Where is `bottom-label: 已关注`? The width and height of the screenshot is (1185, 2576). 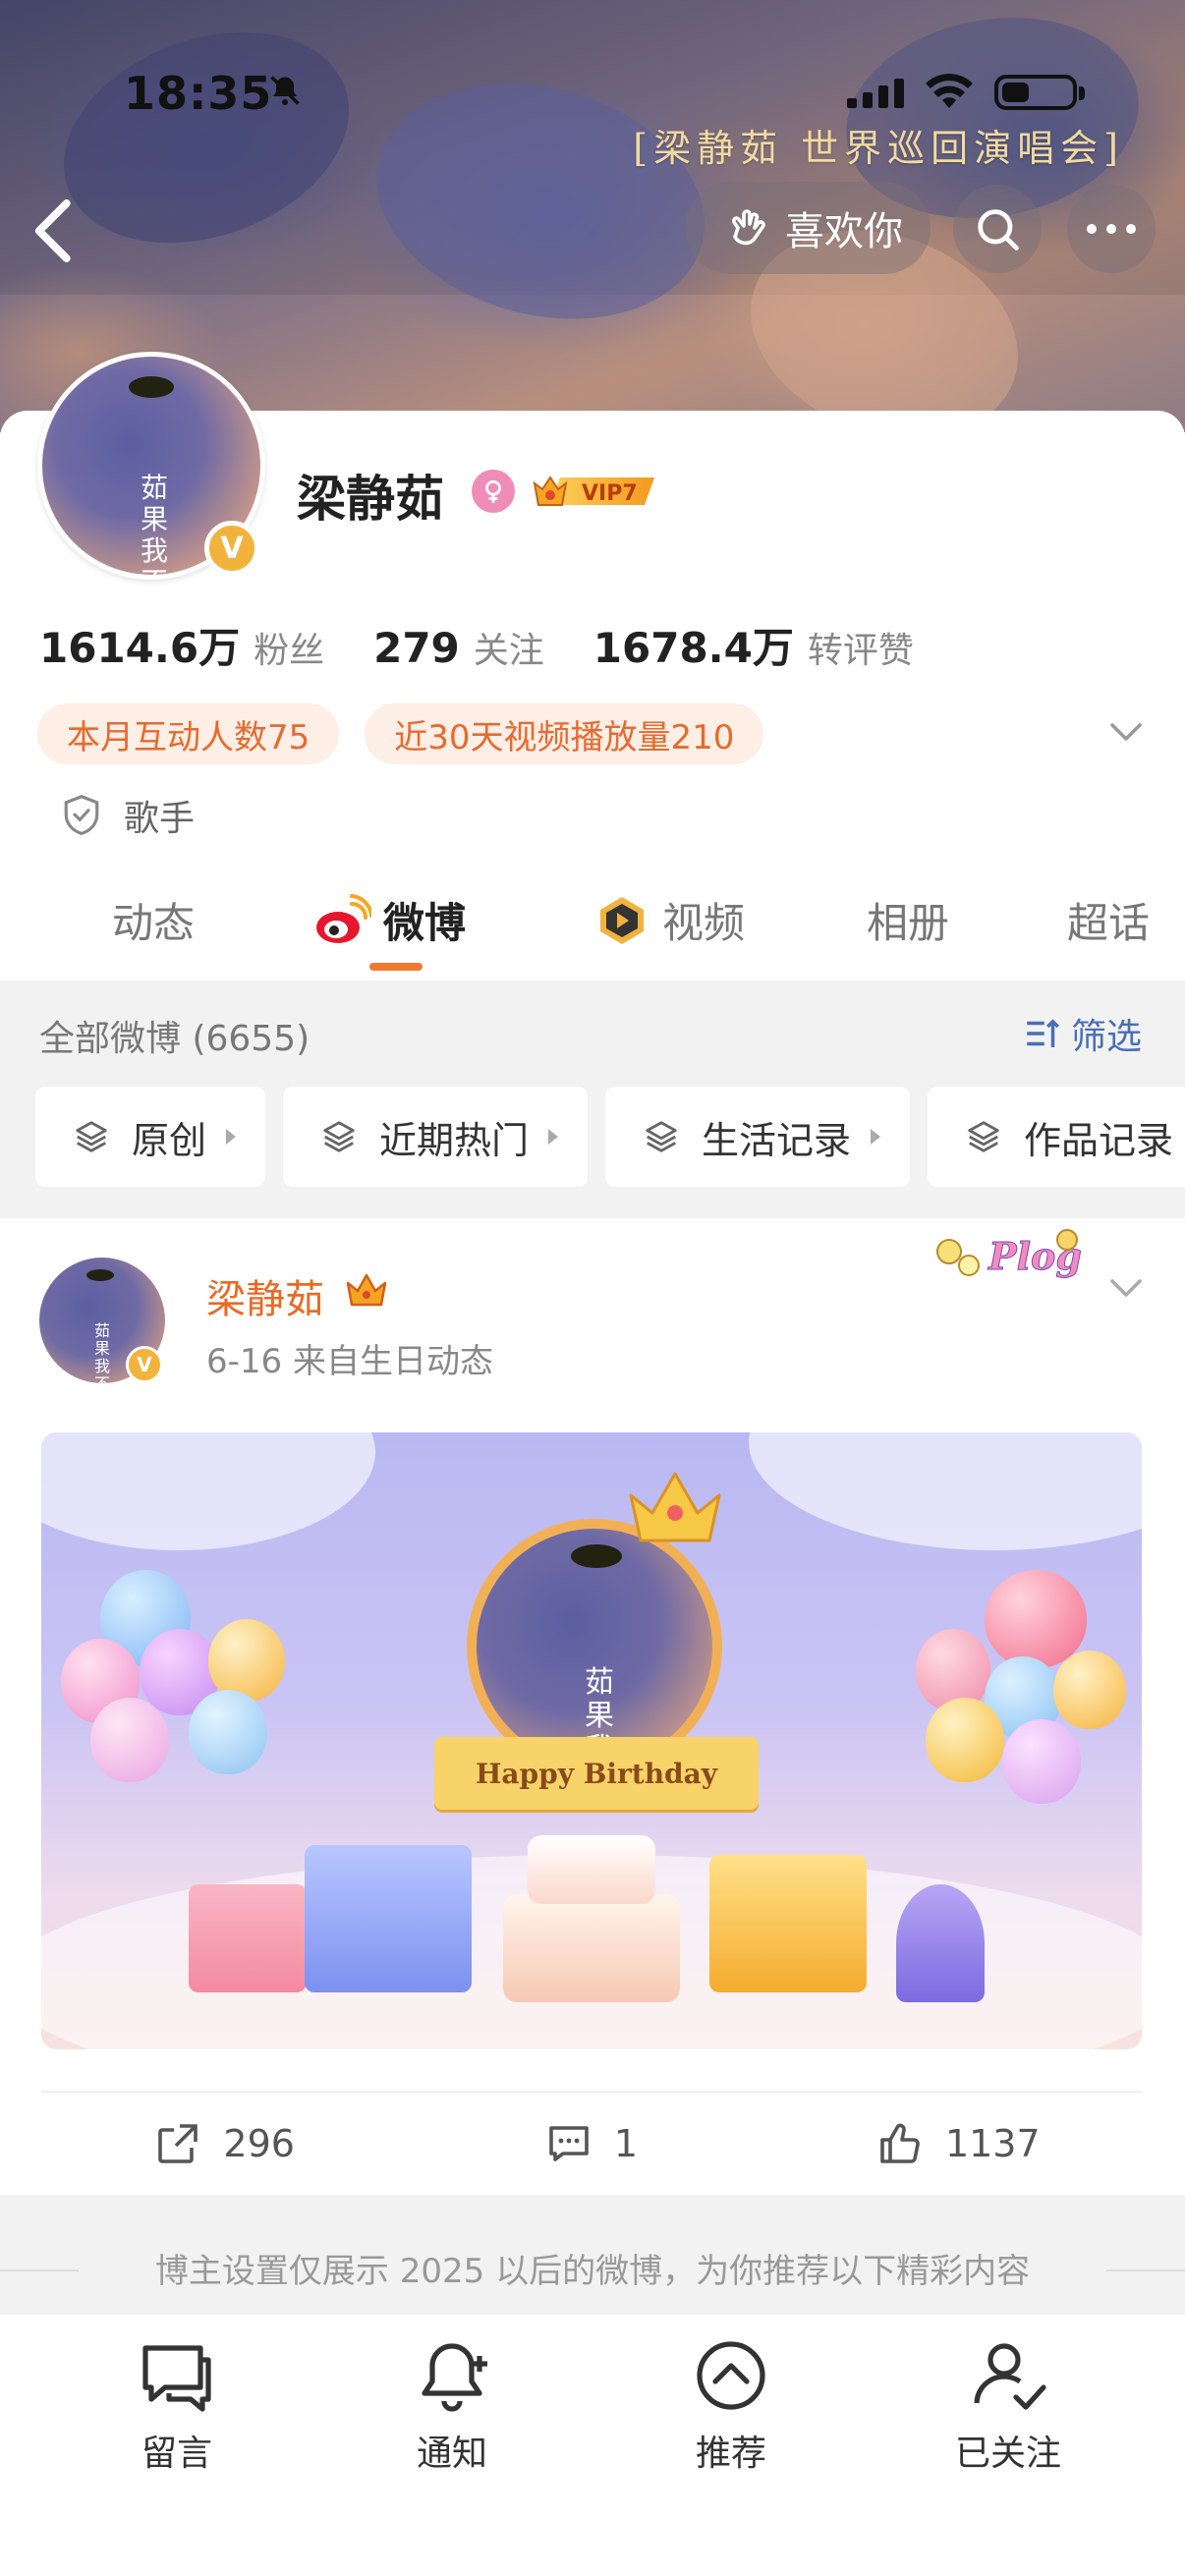
bottom-label: 已关注 is located at coordinates (1008, 2454).